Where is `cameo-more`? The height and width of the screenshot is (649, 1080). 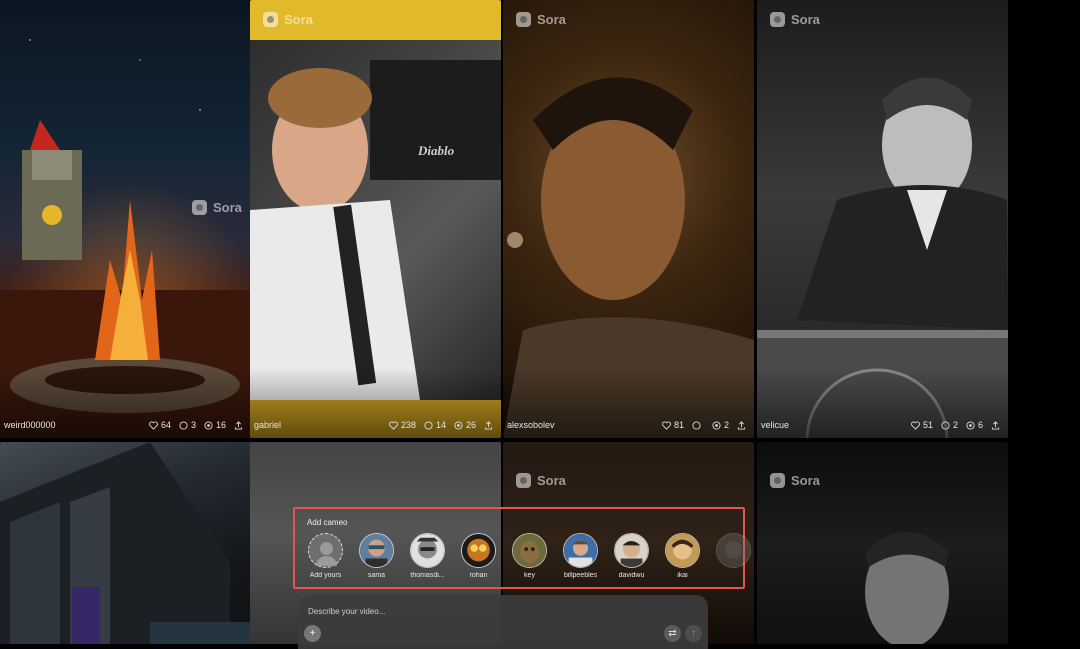
cameo-more is located at coordinates (733, 556).